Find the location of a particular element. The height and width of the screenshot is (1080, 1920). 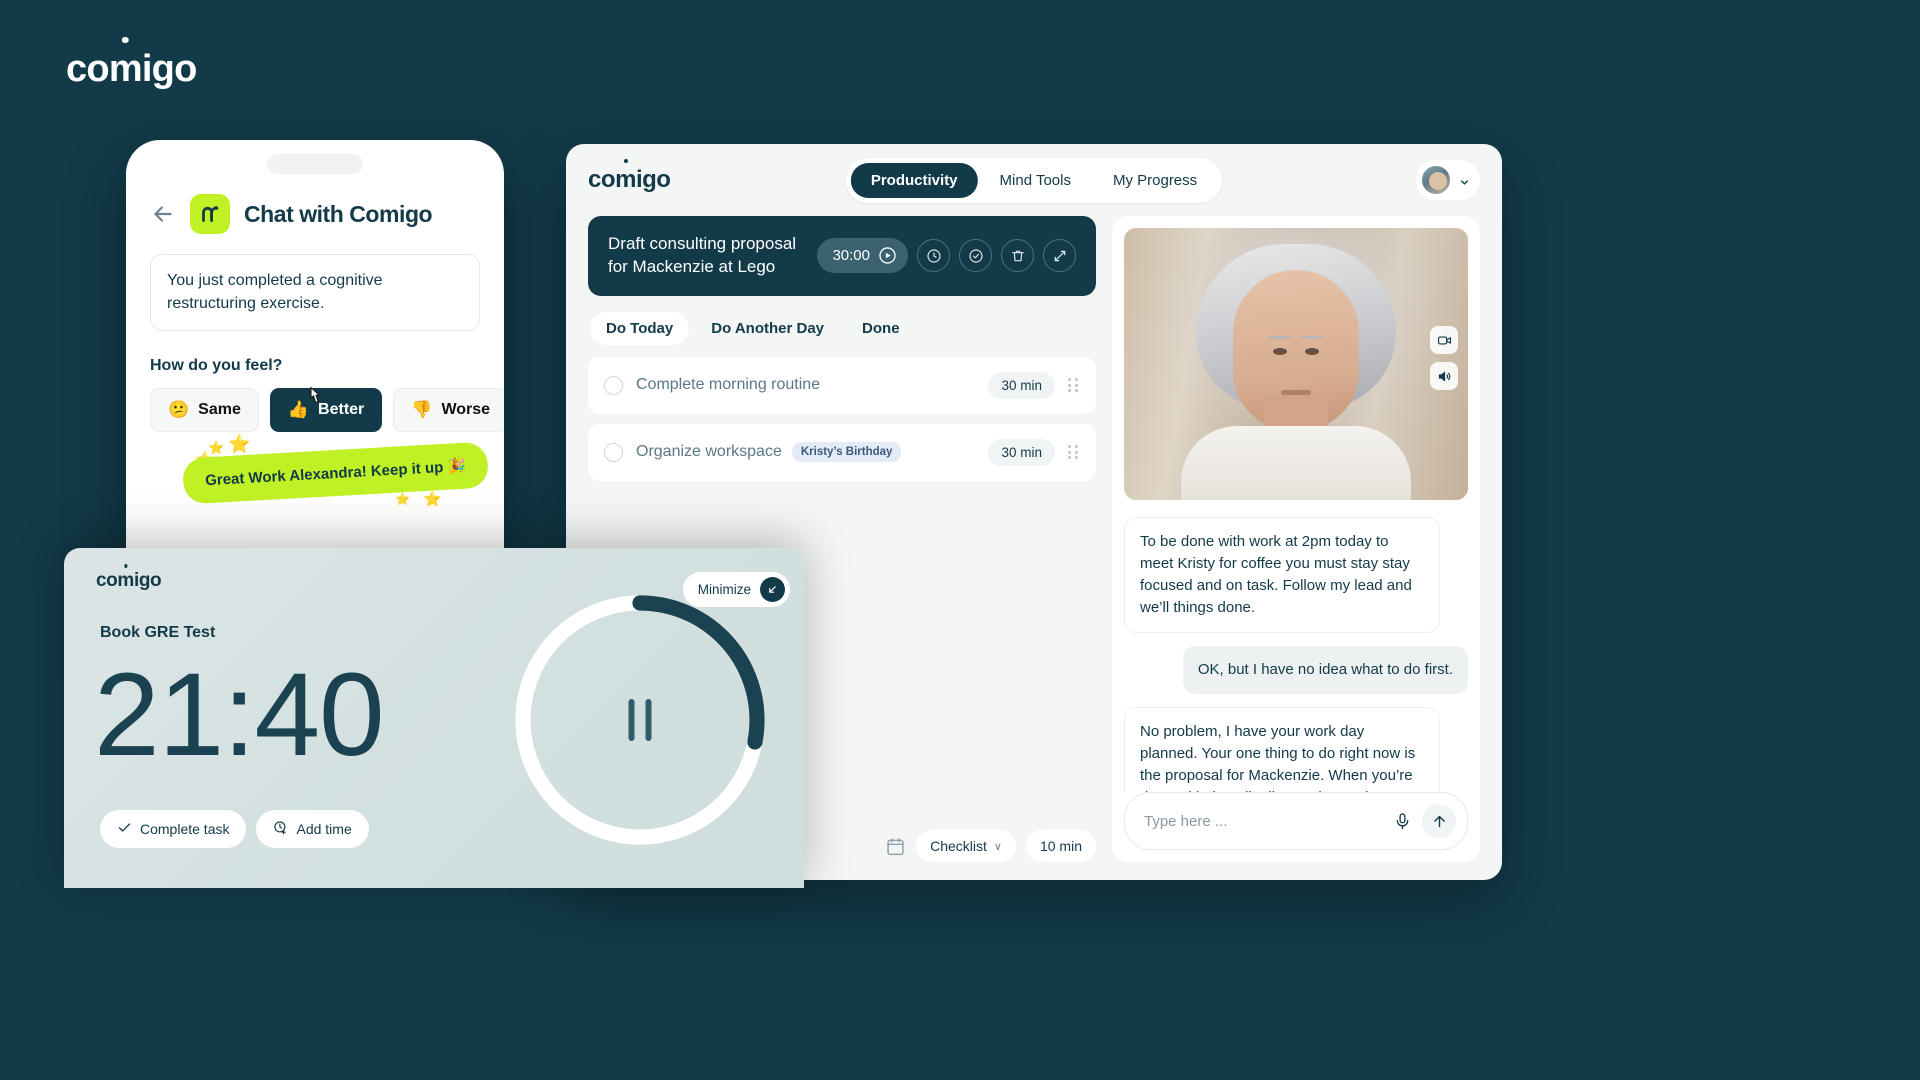

account-menu is located at coordinates (1448, 180).